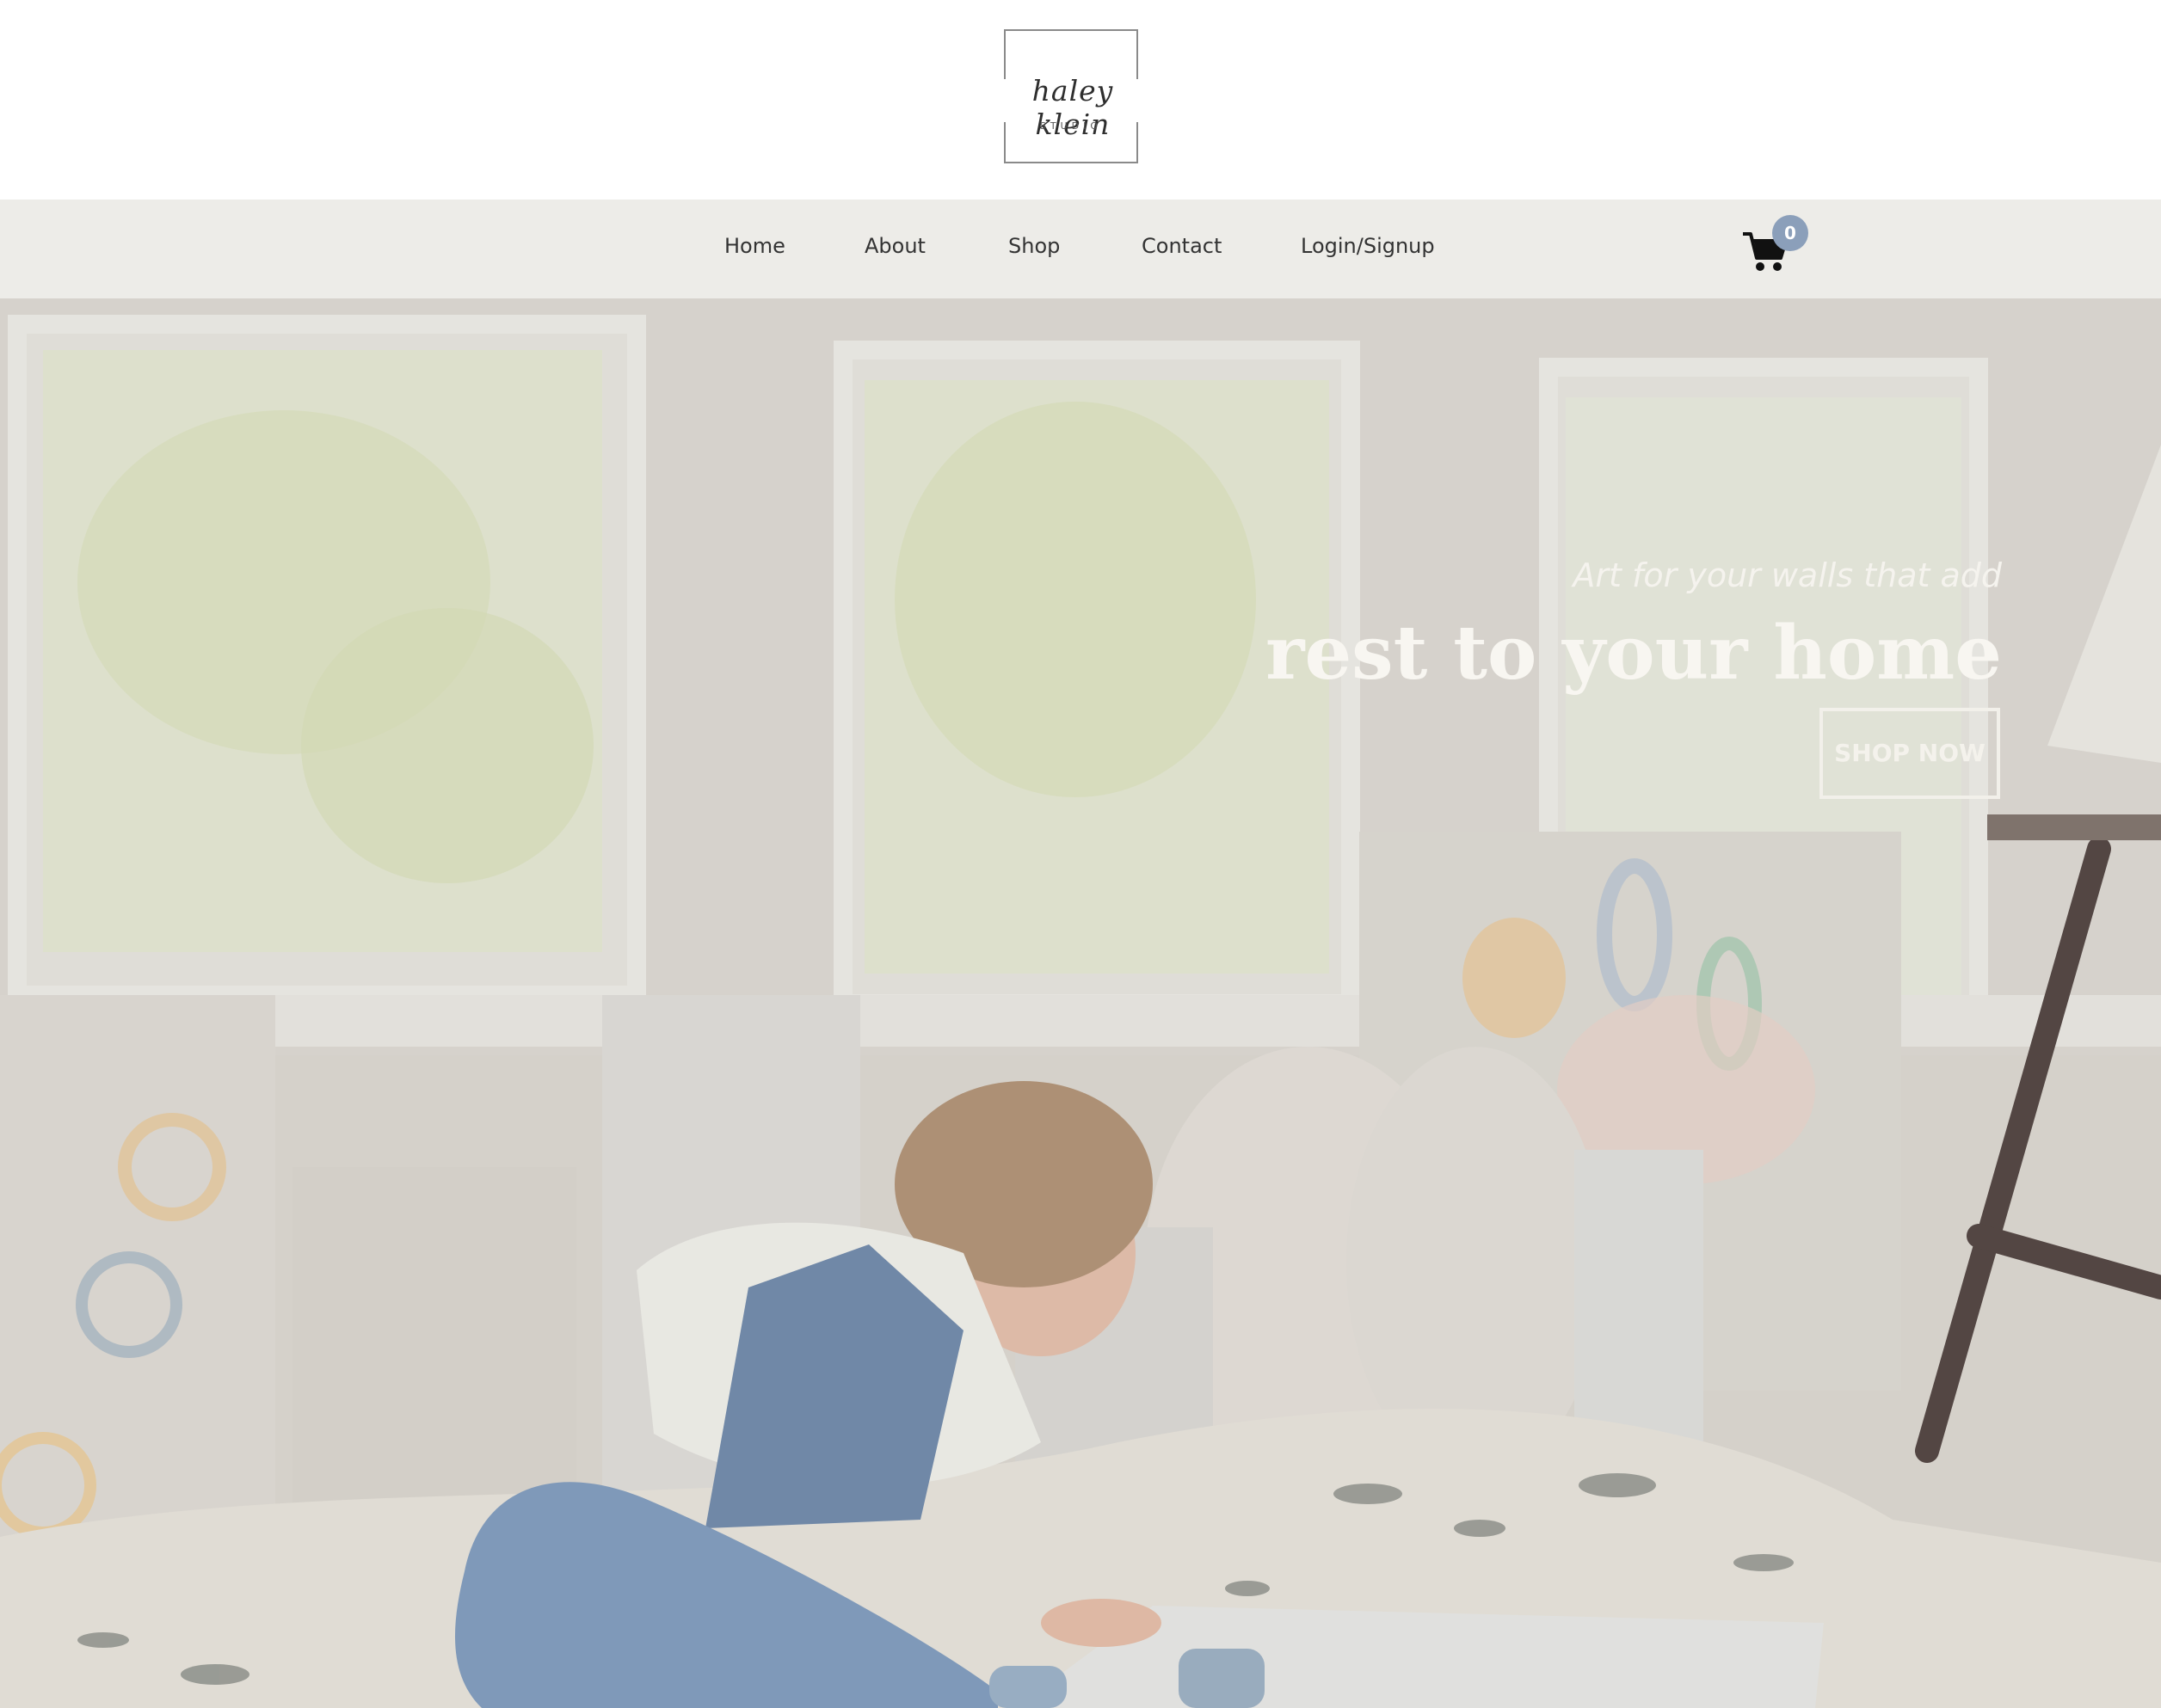  What do you see at coordinates (754, 246) in the screenshot?
I see `nav-home: Home` at bounding box center [754, 246].